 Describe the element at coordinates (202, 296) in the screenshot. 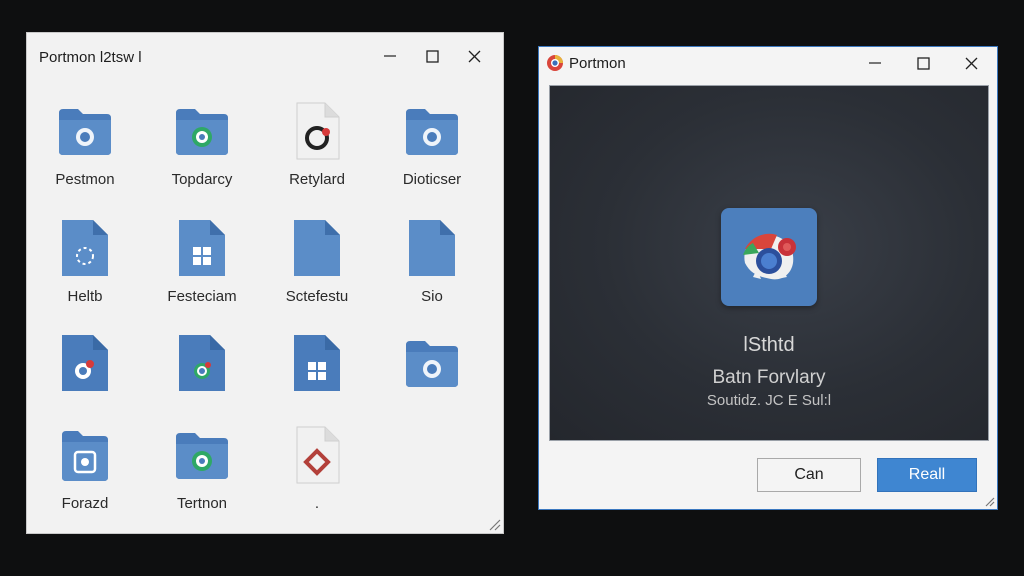

I see `item-label: Festeciam` at that location.